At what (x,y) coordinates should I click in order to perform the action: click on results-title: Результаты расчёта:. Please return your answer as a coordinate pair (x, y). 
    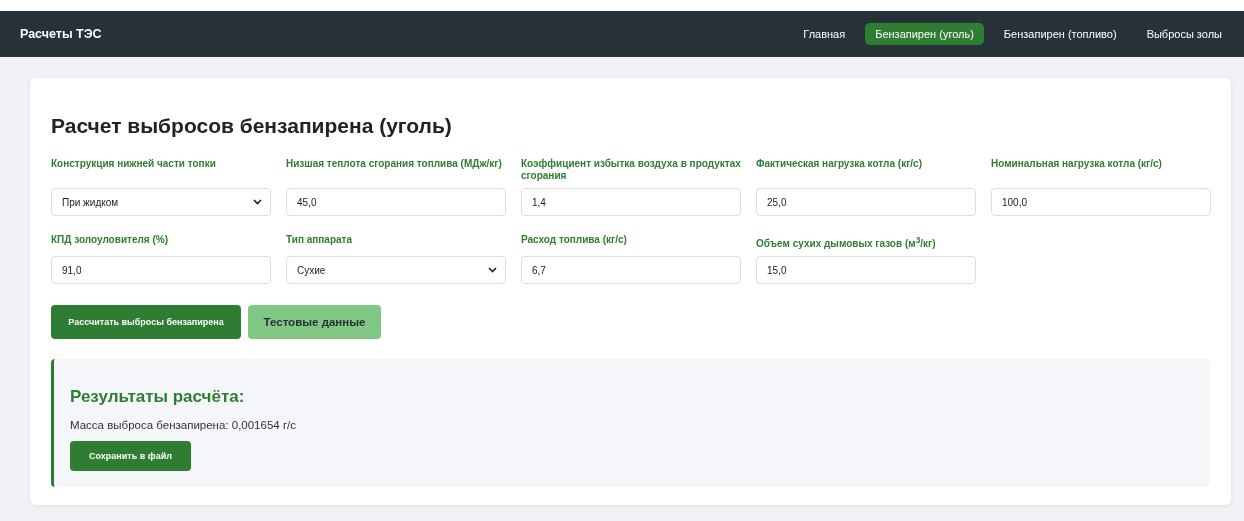
    Looking at the image, I should click on (158, 397).